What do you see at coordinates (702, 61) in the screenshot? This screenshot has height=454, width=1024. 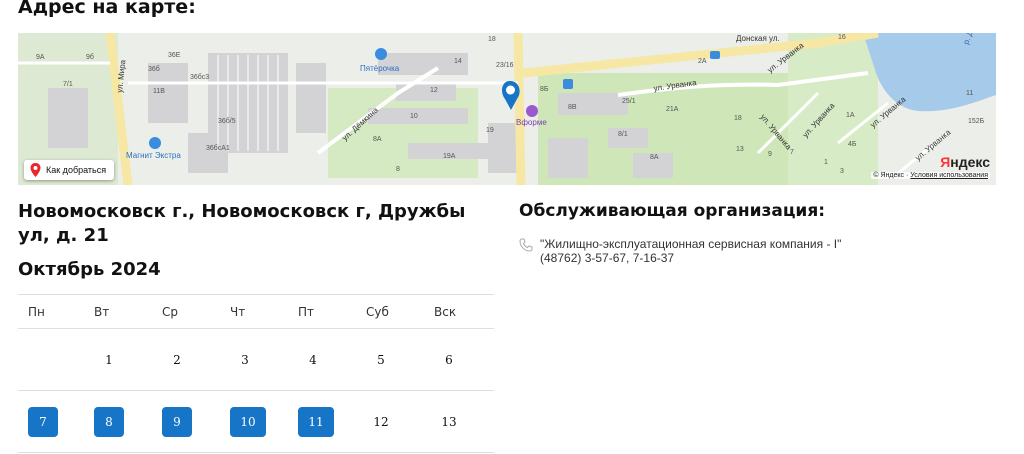 I see `house-number: 2А` at bounding box center [702, 61].